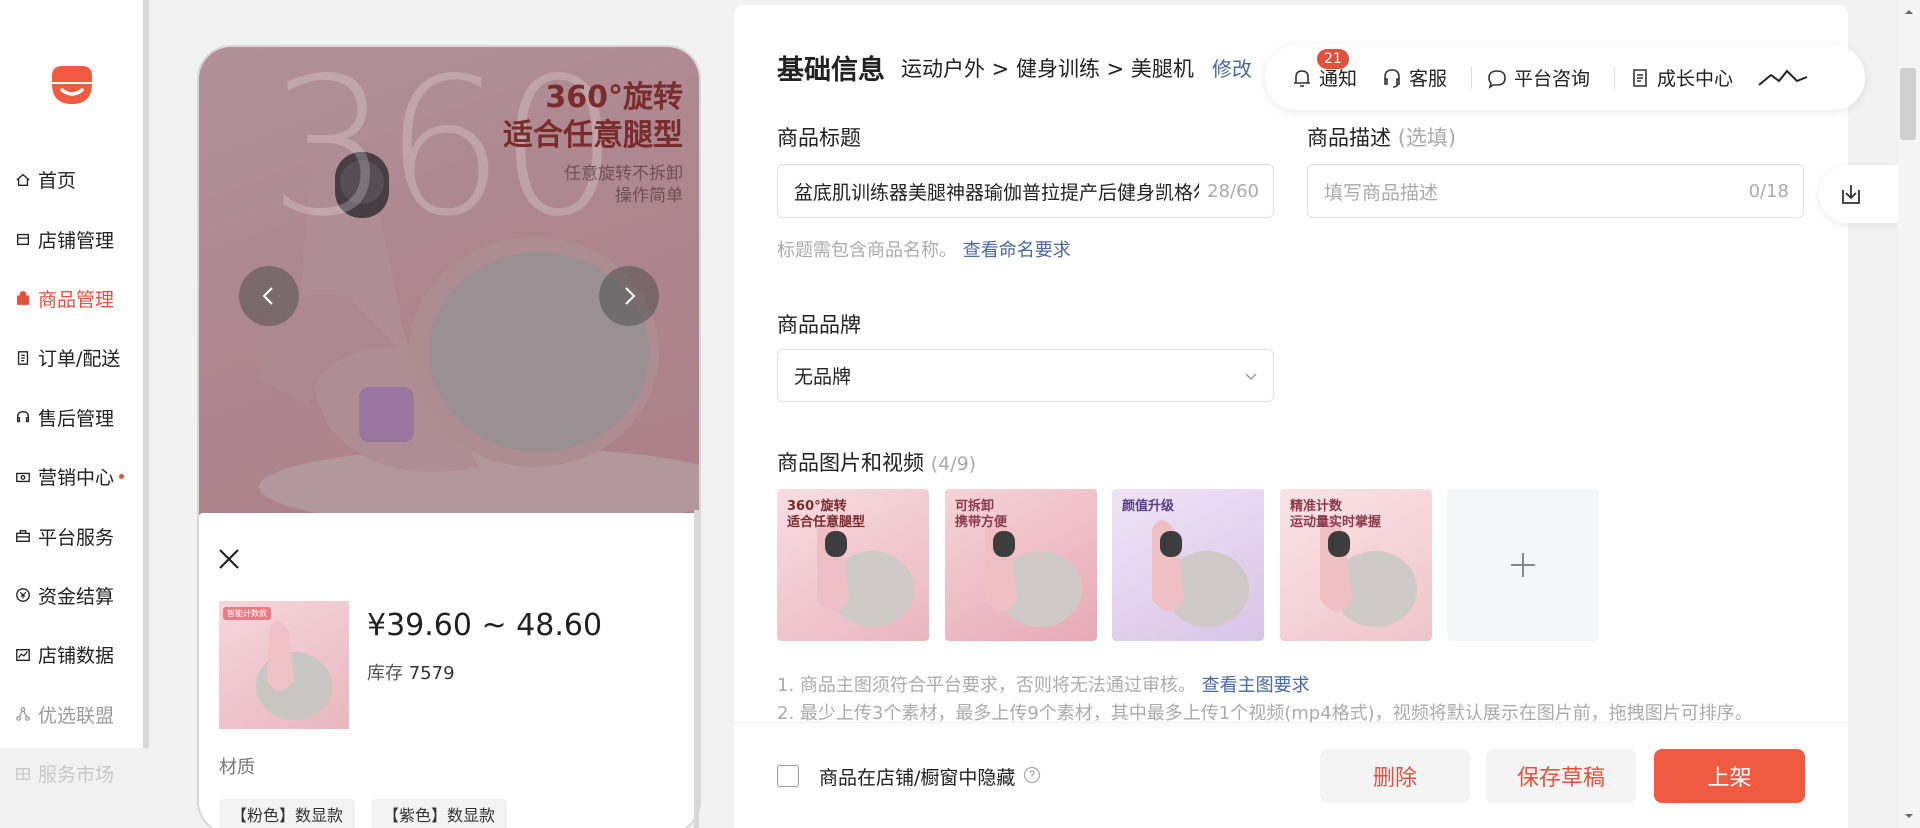  I want to click on sidebar-item: 店铺管理, so click(71, 238).